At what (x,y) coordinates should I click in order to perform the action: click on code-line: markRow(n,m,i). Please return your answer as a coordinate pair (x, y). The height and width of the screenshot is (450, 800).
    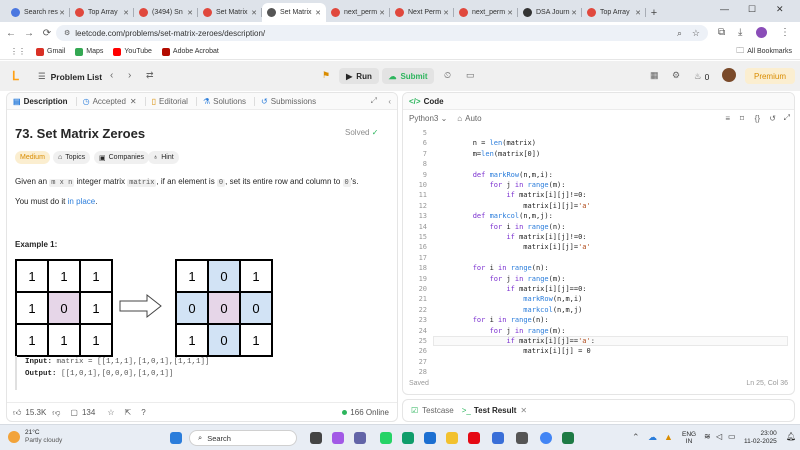
    Looking at the image, I should click on (510, 299).